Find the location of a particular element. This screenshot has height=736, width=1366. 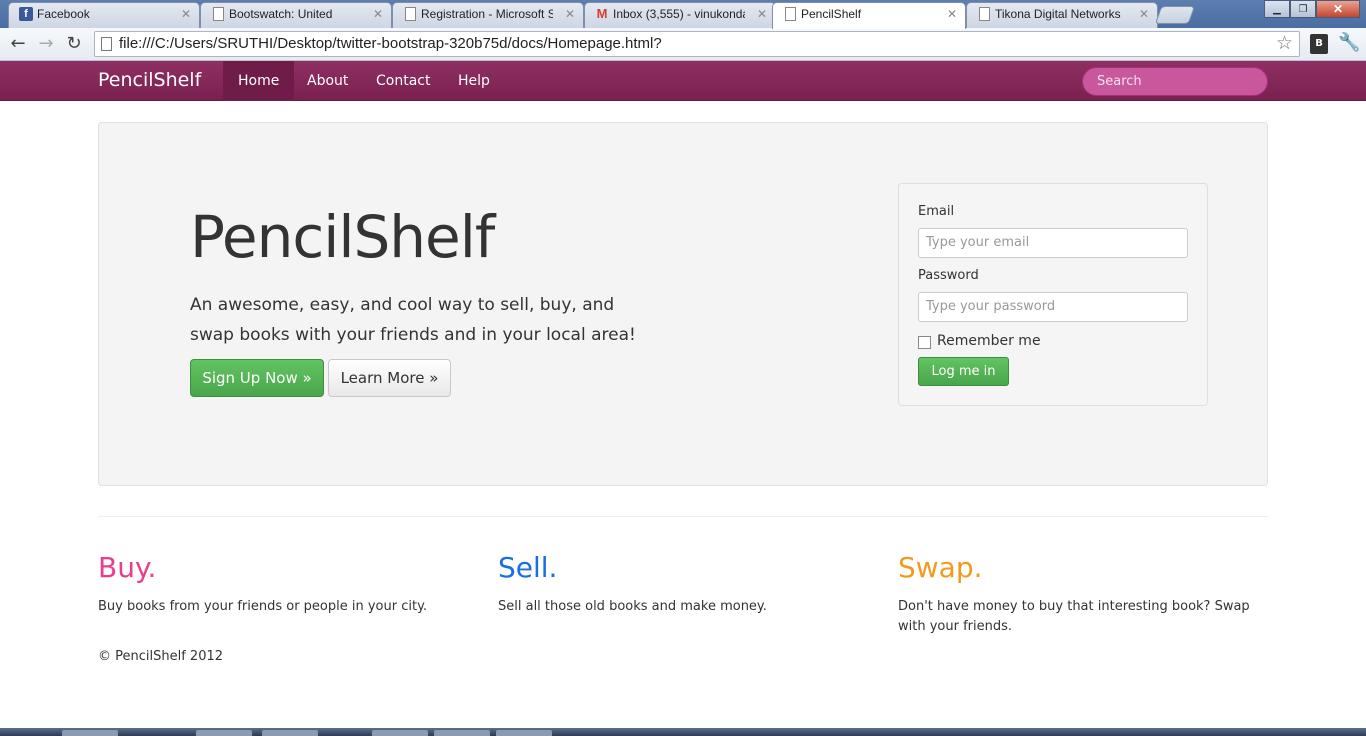

nav-home: Home is located at coordinates (259, 81).